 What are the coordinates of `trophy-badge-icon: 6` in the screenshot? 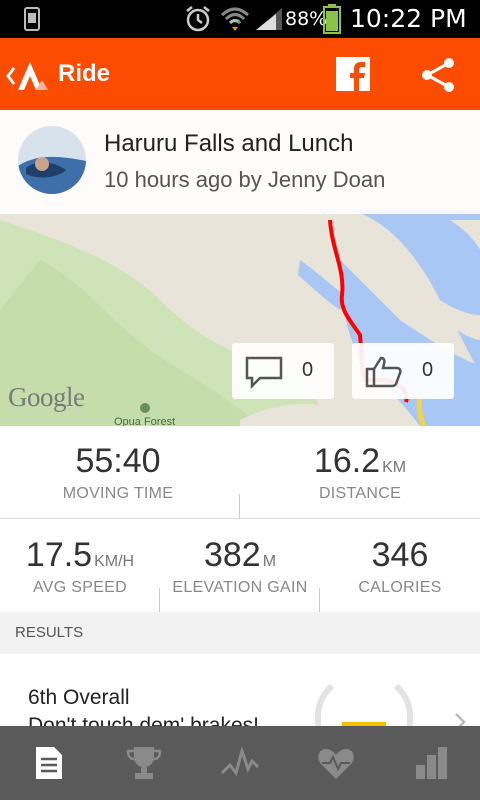 It's located at (364, 704).